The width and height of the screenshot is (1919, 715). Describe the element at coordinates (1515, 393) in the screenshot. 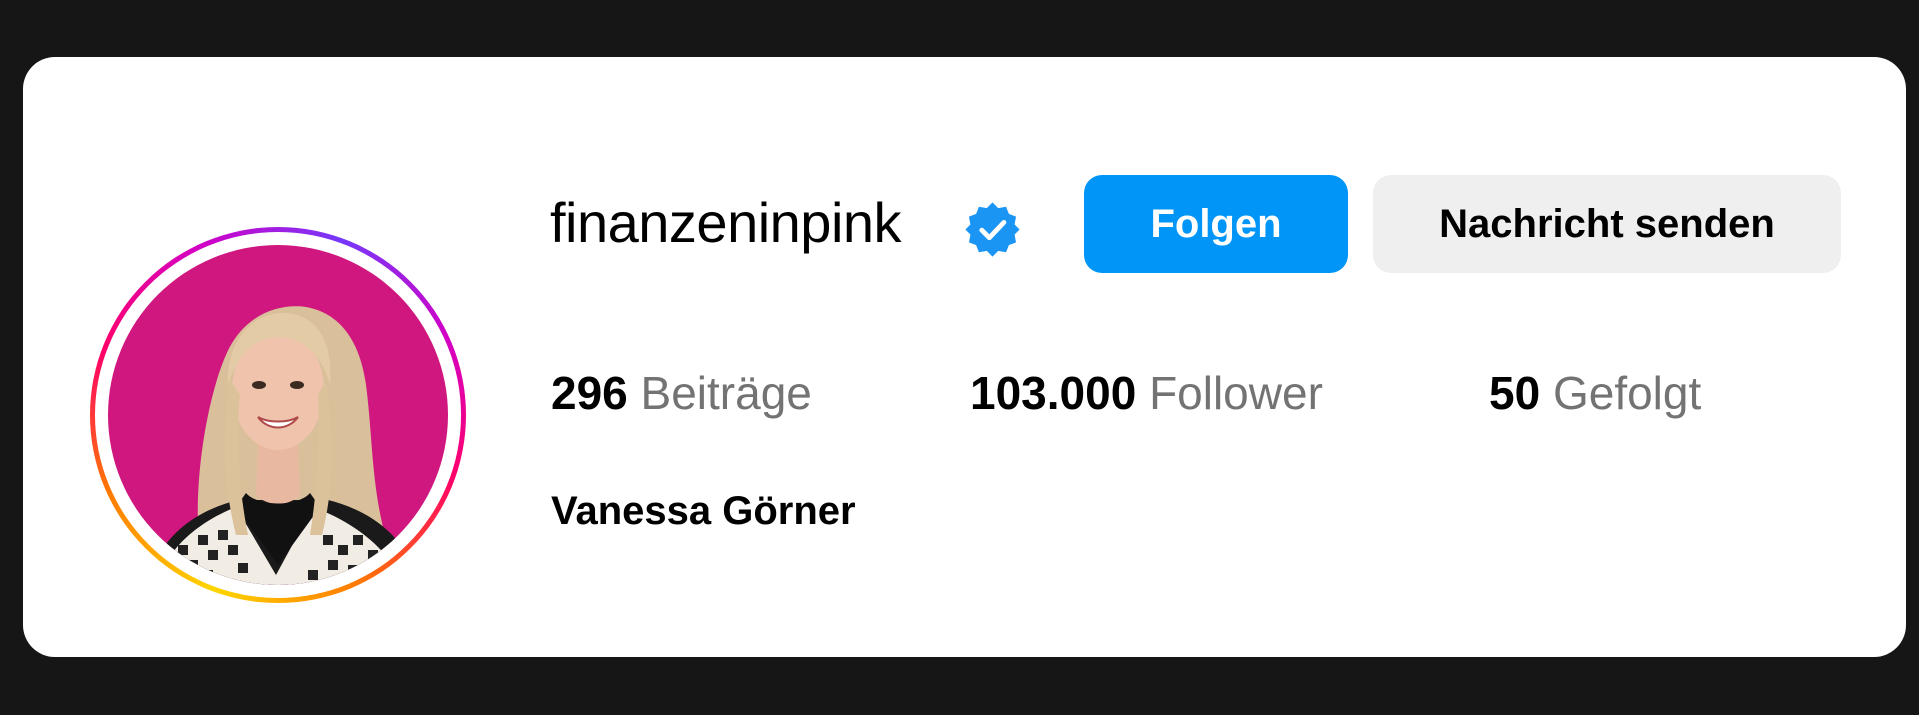

I see `following-count: 50` at that location.